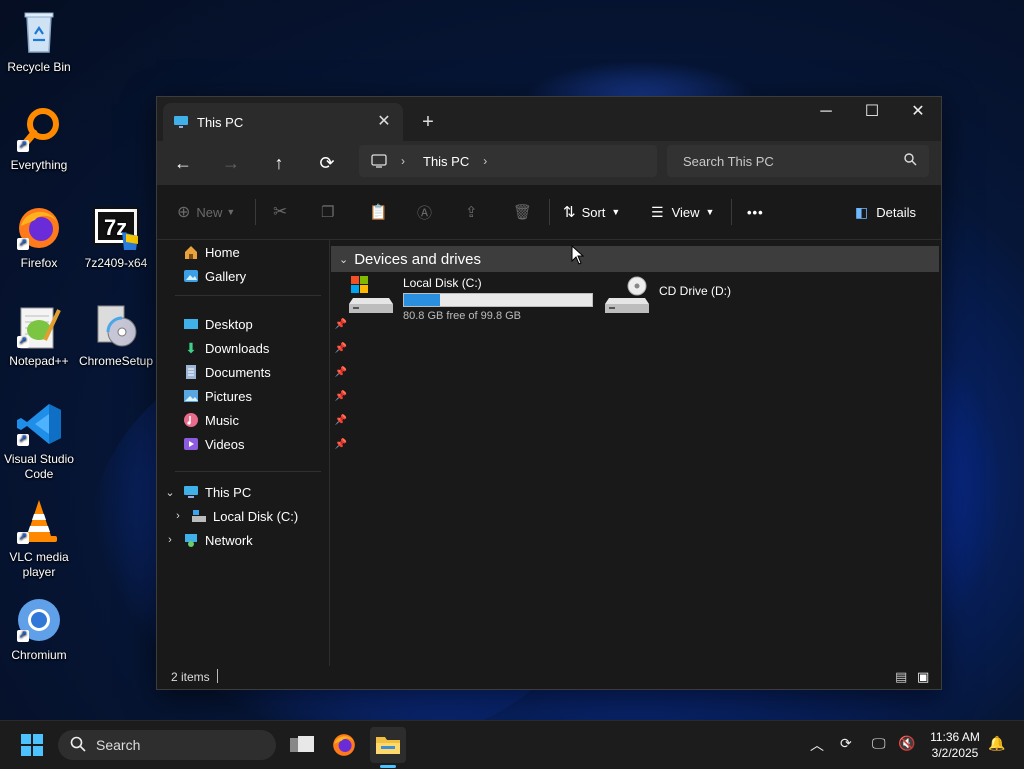  I want to click on minimize-button: ─, so click(826, 112).